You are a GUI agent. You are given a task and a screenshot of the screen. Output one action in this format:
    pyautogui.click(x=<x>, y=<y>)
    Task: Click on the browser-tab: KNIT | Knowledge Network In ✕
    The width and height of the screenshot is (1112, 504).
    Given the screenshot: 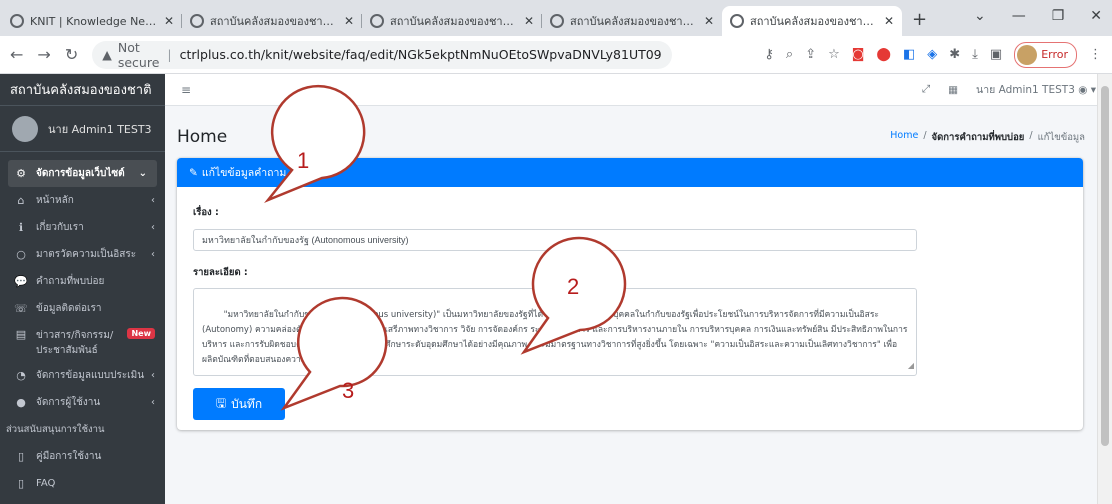 What is the action you would take?
    pyautogui.click(x=92, y=21)
    